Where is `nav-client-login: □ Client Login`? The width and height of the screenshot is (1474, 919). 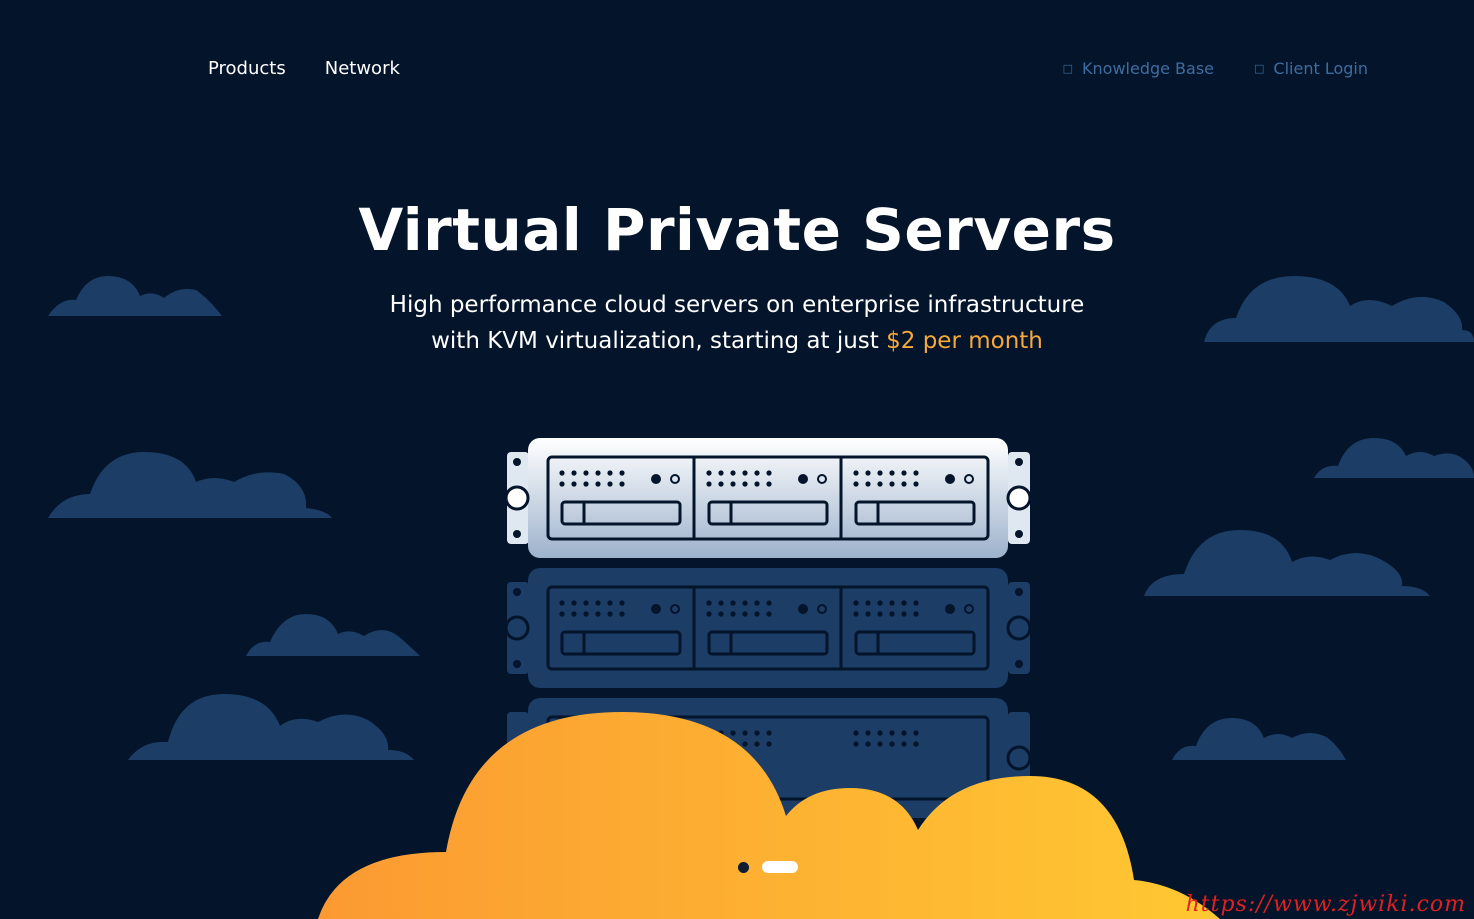 nav-client-login: □ Client Login is located at coordinates (1311, 68).